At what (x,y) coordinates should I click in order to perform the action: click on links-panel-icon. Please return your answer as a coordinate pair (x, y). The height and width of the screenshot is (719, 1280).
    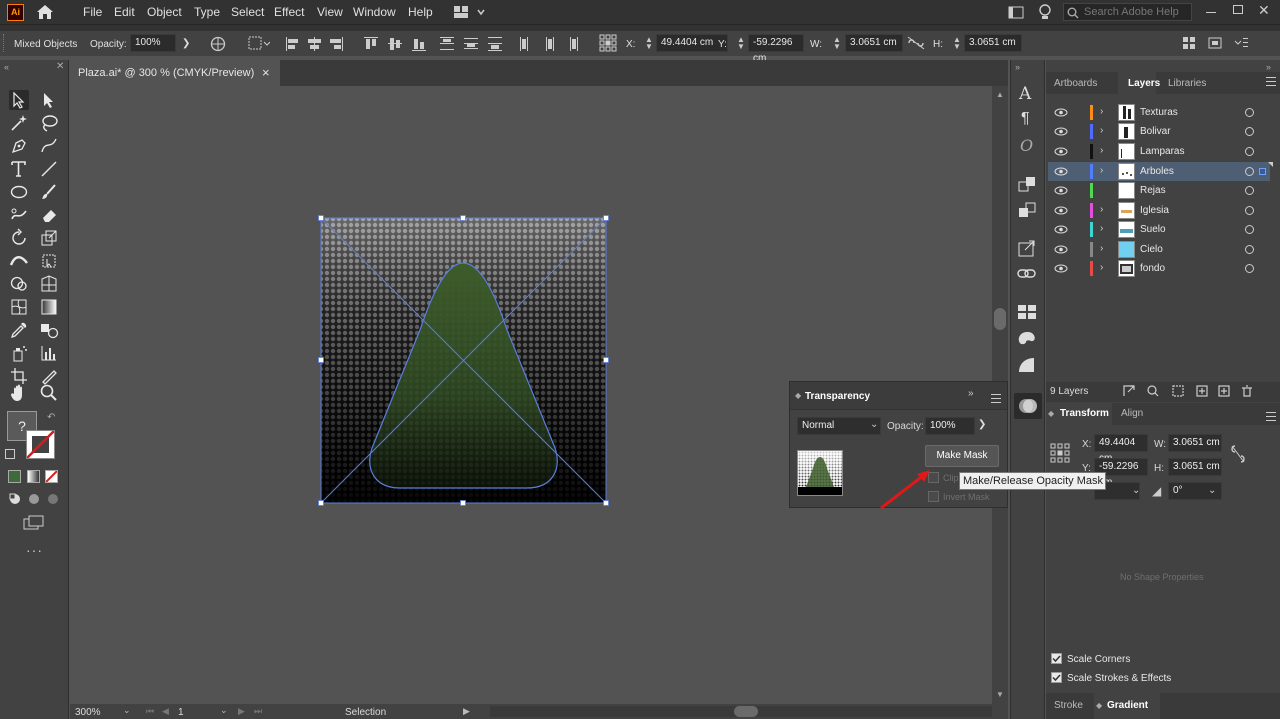
    Looking at the image, I should click on (1027, 274).